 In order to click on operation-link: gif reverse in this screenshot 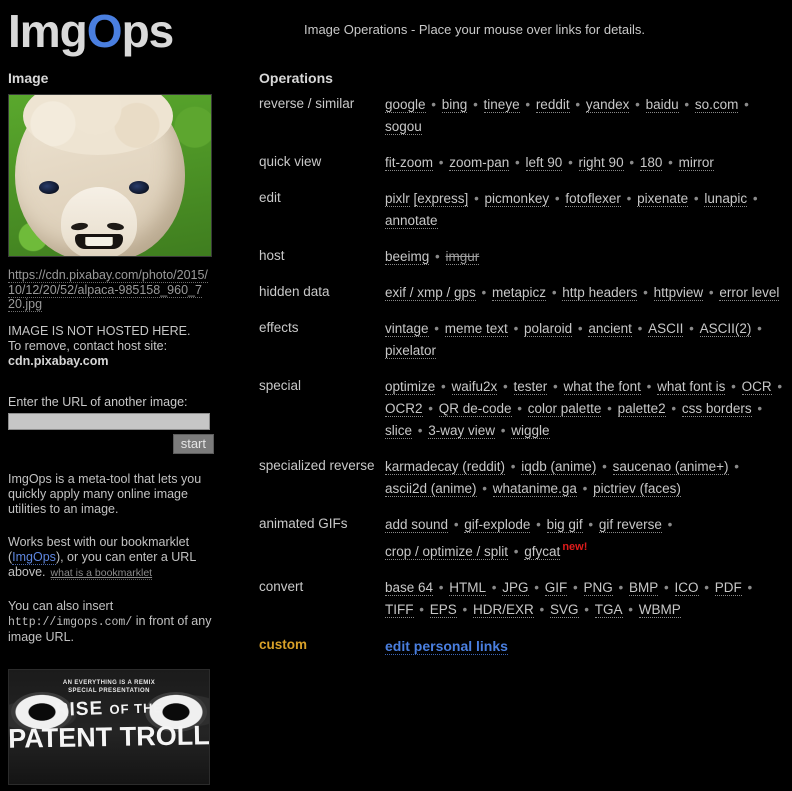, I will do `click(630, 525)`.